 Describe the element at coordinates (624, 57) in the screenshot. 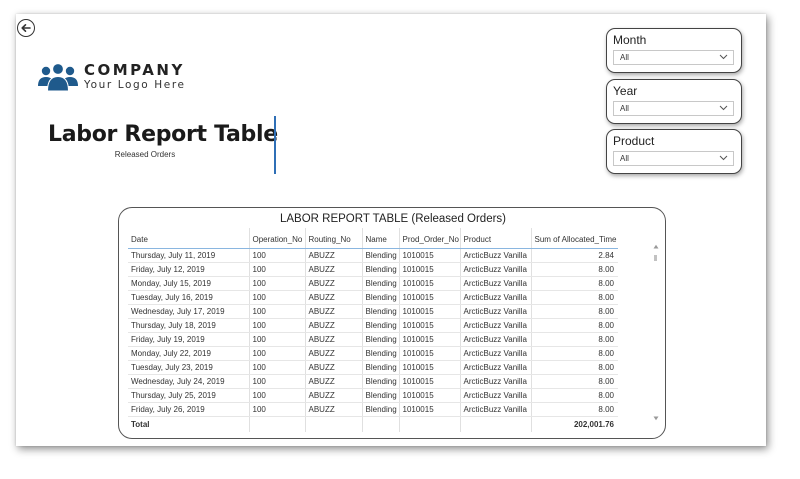

I see `month-dropdown-value: All` at that location.